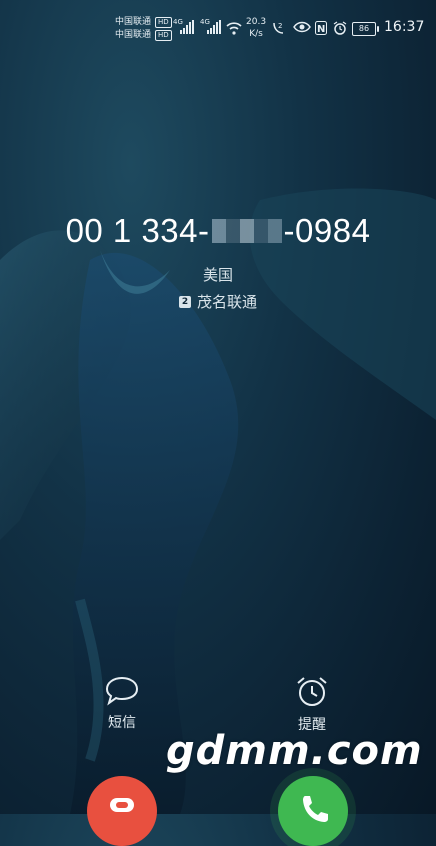  What do you see at coordinates (122, 723) in the screenshot?
I see `message-label: 短信` at bounding box center [122, 723].